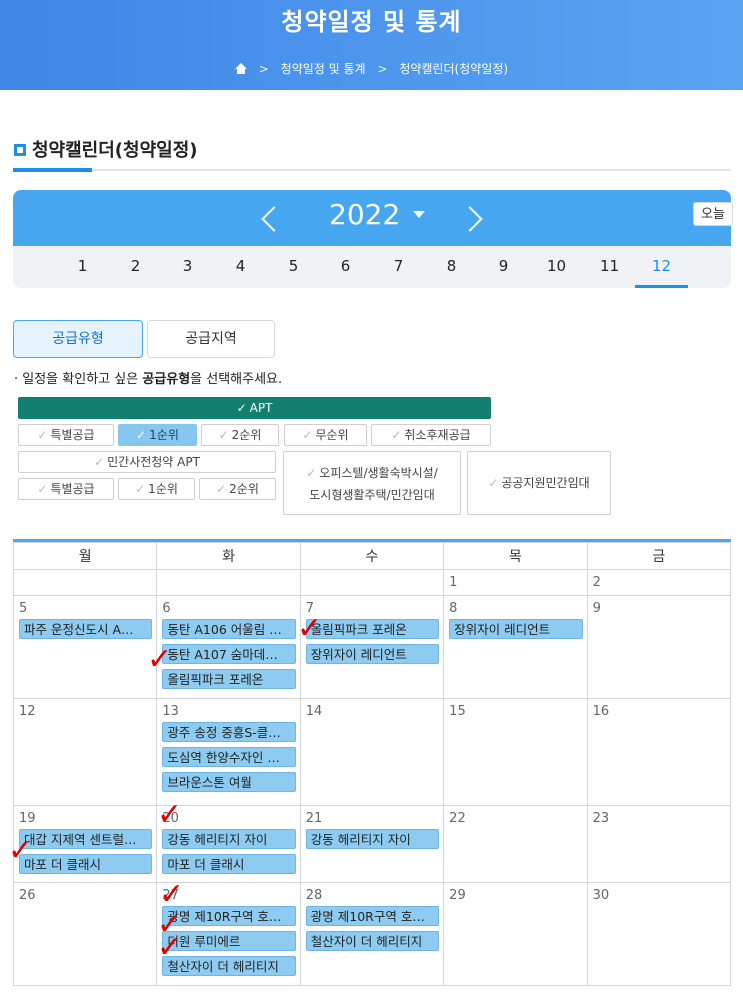 This screenshot has width=743, height=1002. Describe the element at coordinates (170, 711) in the screenshot. I see `day-number: 13` at that location.